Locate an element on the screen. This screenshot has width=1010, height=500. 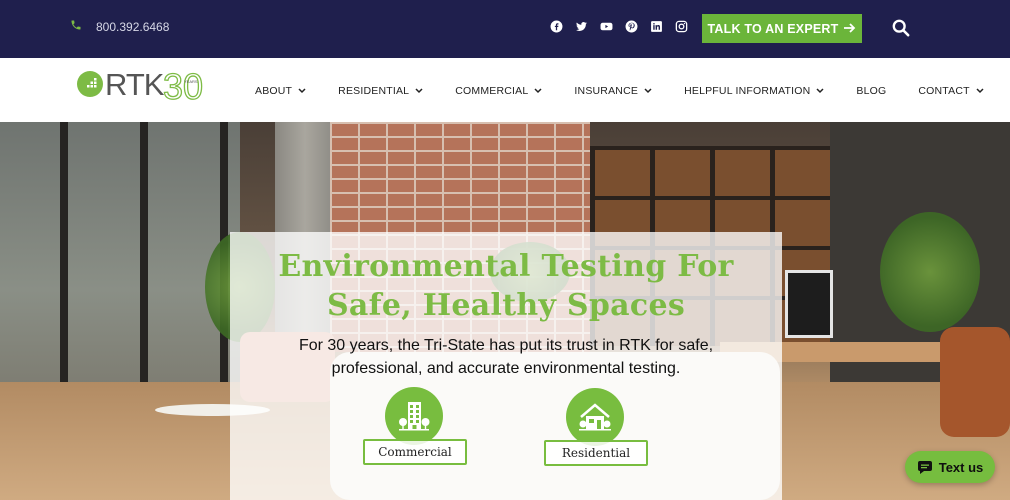
nav-label: COMMERCIAL is located at coordinates (492, 91).